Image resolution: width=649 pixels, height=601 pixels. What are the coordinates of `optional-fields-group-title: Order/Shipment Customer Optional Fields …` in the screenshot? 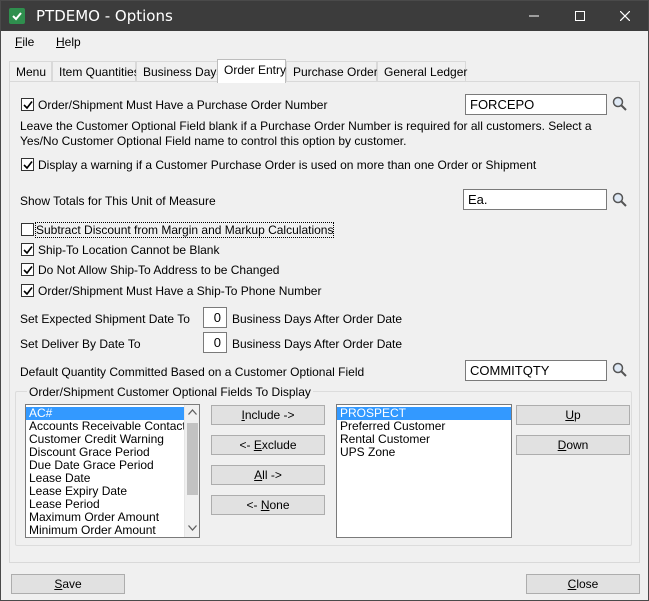 It's located at (170, 392).